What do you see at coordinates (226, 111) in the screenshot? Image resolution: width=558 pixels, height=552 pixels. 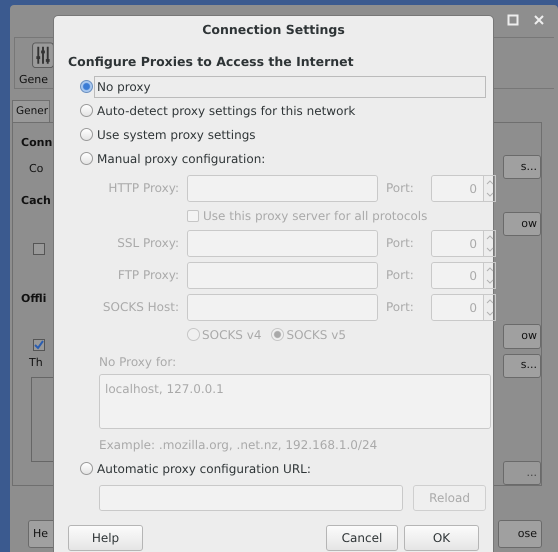 I see `option-label: Auto-detect proxy settings for this network` at bounding box center [226, 111].